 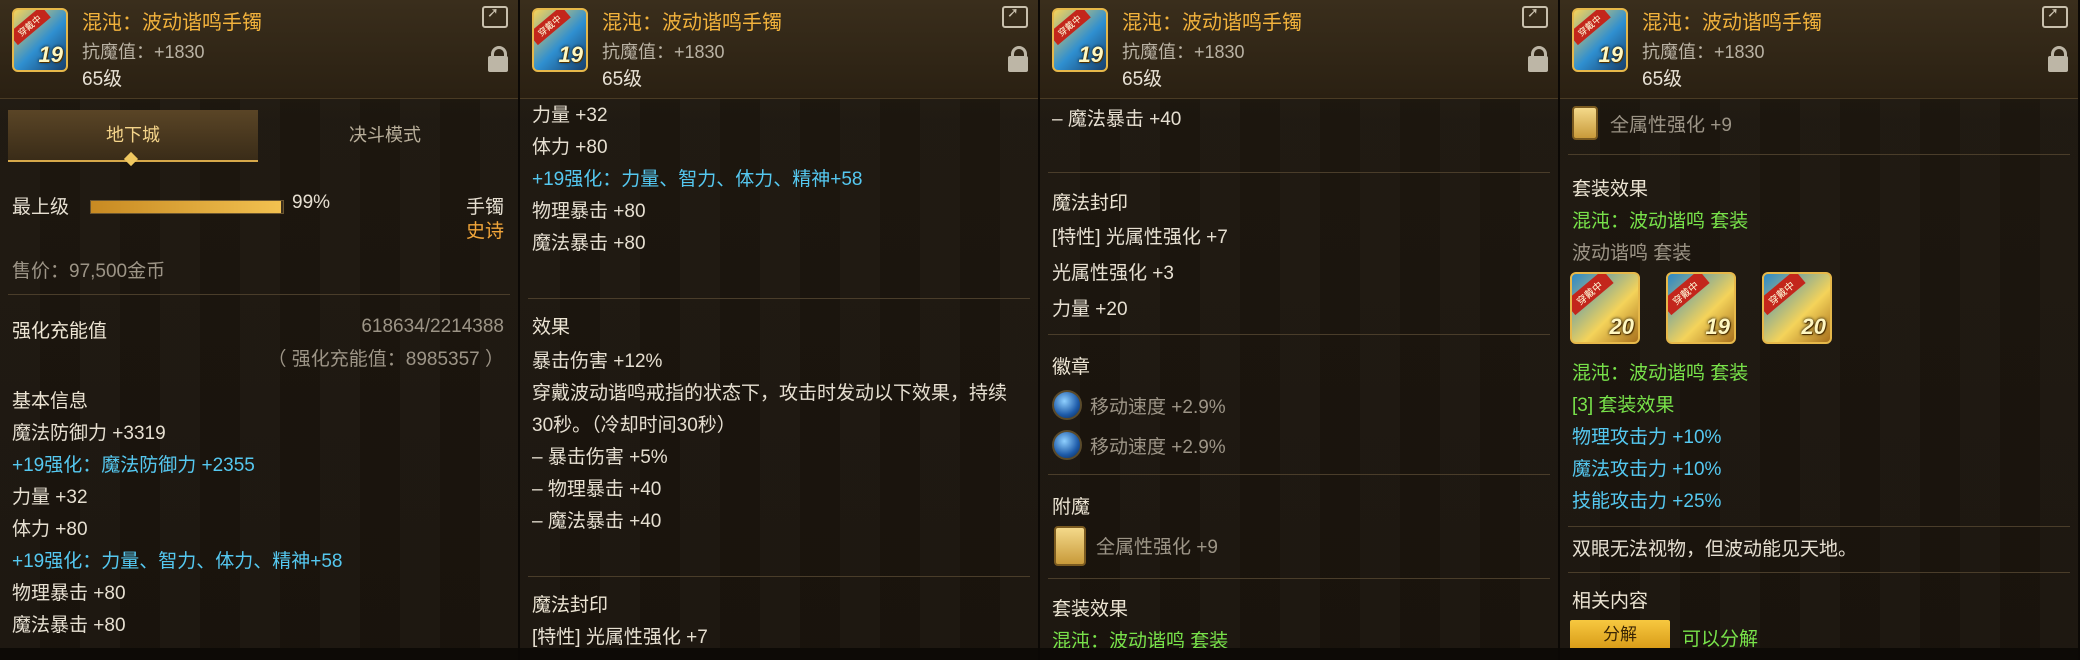 What do you see at coordinates (1117, 119) in the screenshot?
I see `stat-line: – 魔法暴击 +40` at bounding box center [1117, 119].